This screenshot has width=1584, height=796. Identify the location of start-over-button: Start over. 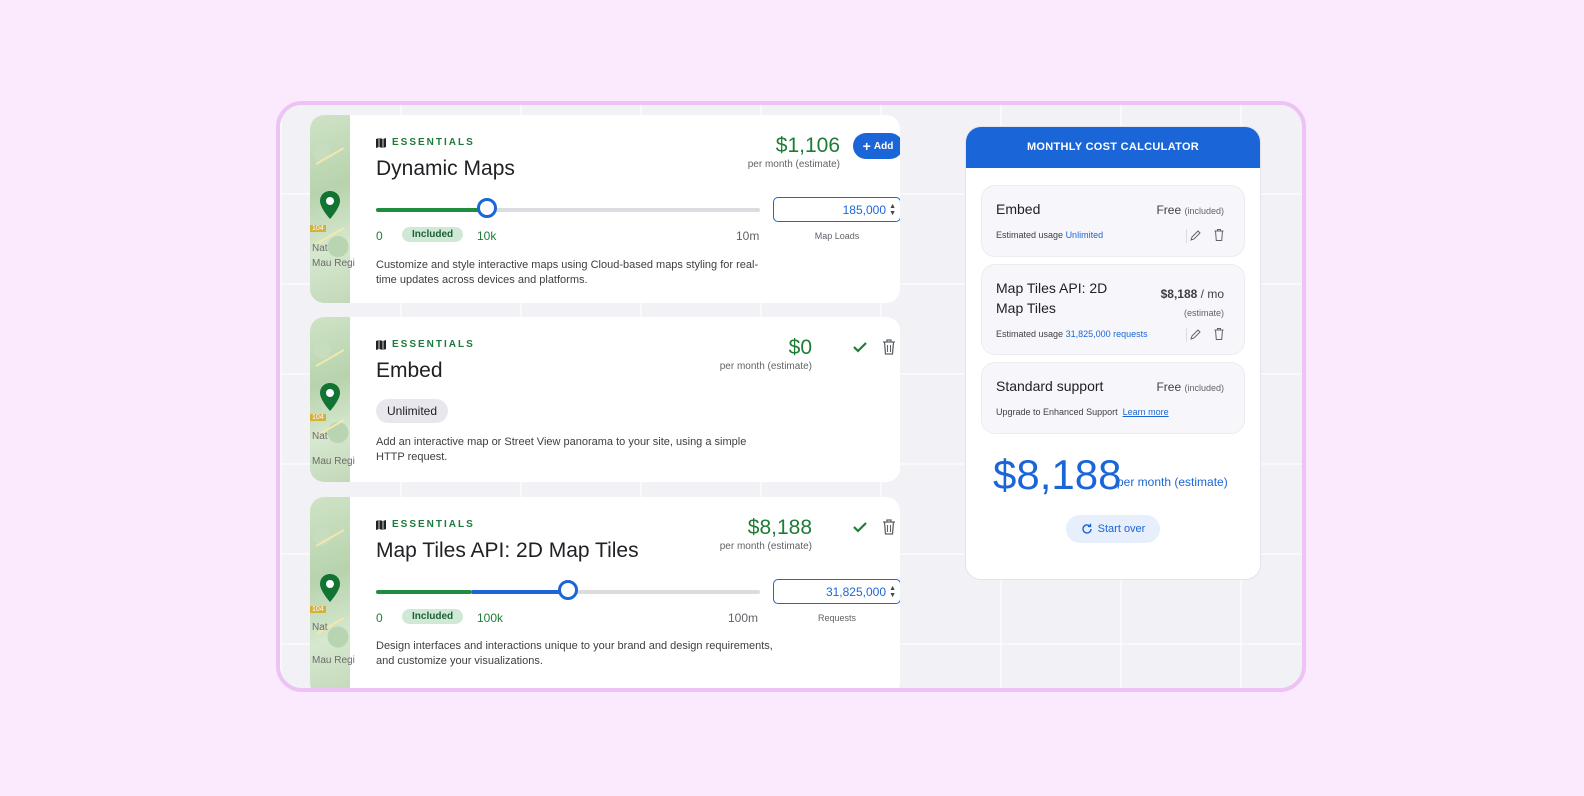
(1113, 529).